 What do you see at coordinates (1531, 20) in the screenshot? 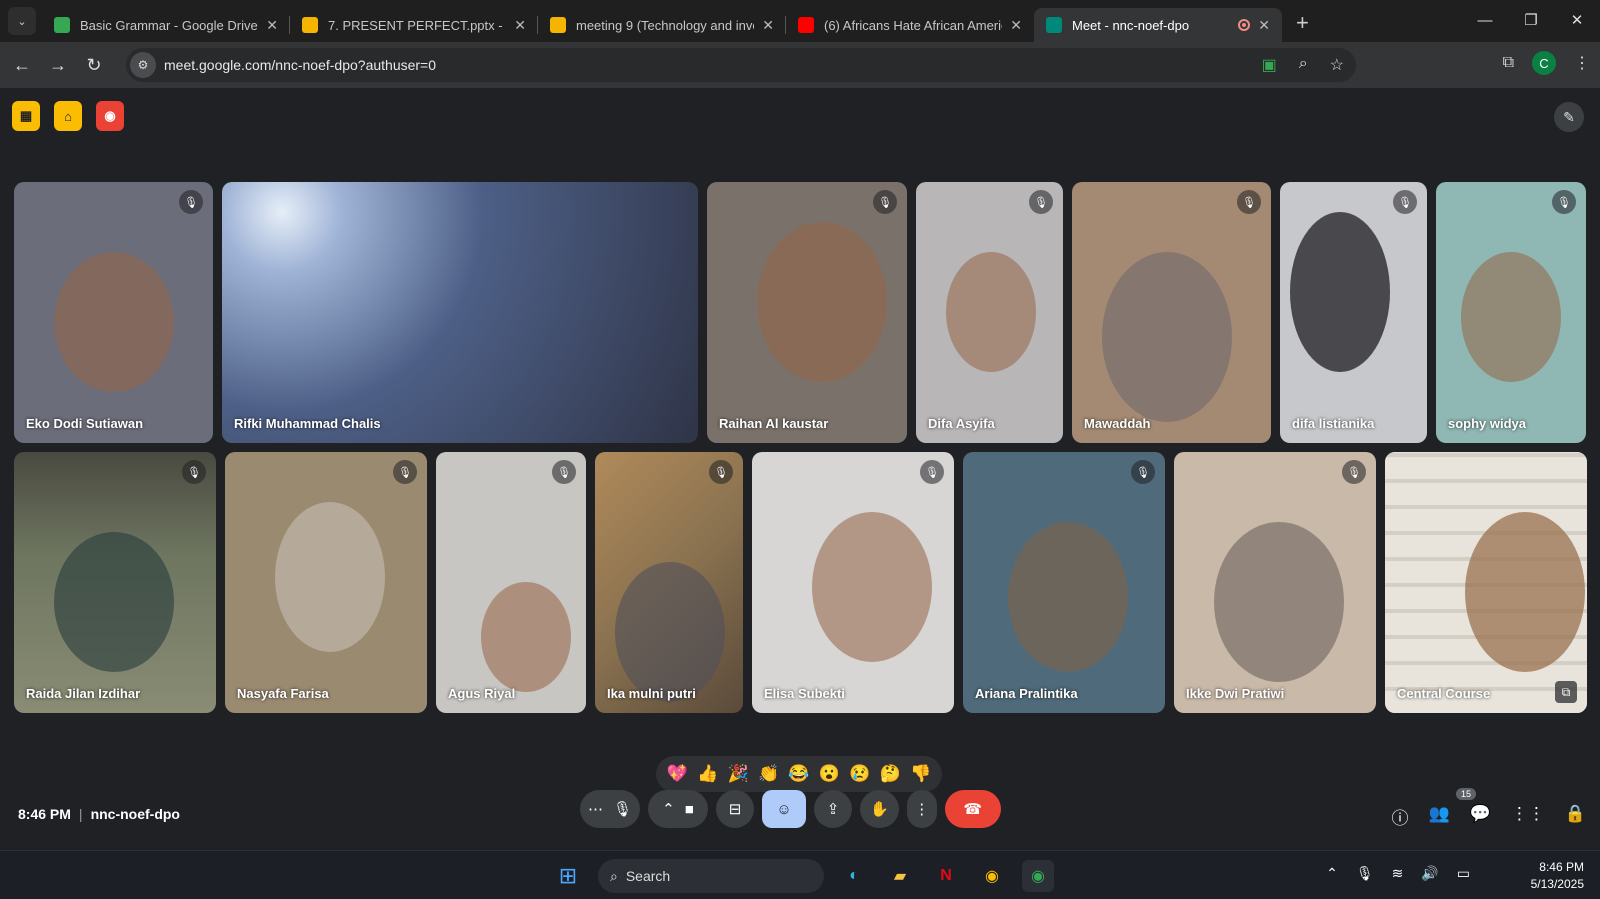
I see `restore-icon: ❐` at bounding box center [1531, 20].